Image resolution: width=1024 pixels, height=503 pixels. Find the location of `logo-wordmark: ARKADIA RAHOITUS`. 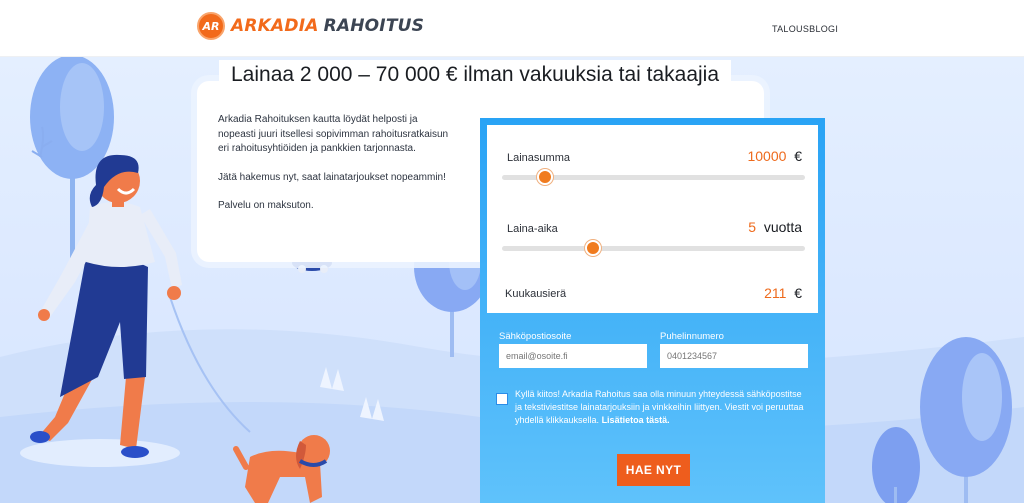

logo-wordmark: ARKADIA RAHOITUS is located at coordinates (327, 26).